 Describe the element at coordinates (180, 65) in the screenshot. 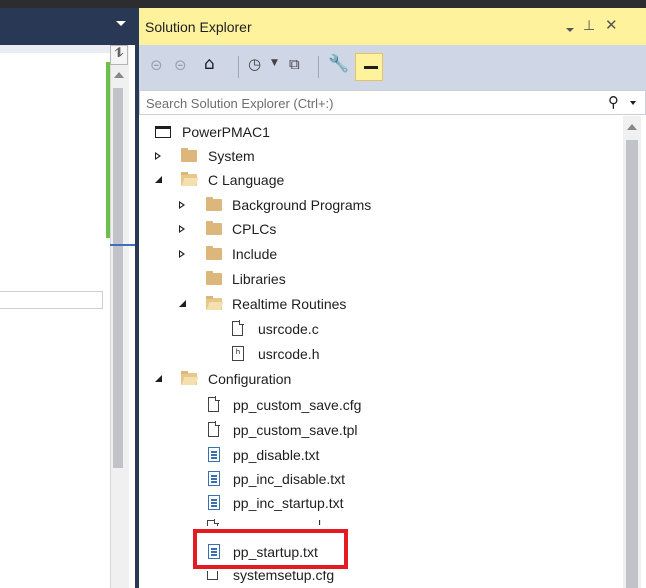

I see `forward-icon: ⊝` at that location.